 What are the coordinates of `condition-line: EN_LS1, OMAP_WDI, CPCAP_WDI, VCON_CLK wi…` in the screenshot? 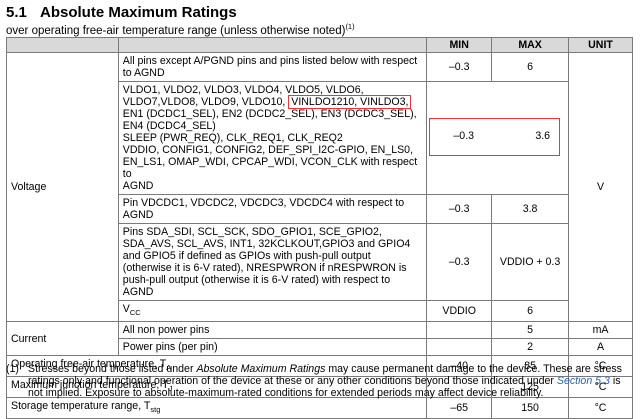 It's located at (270, 168).